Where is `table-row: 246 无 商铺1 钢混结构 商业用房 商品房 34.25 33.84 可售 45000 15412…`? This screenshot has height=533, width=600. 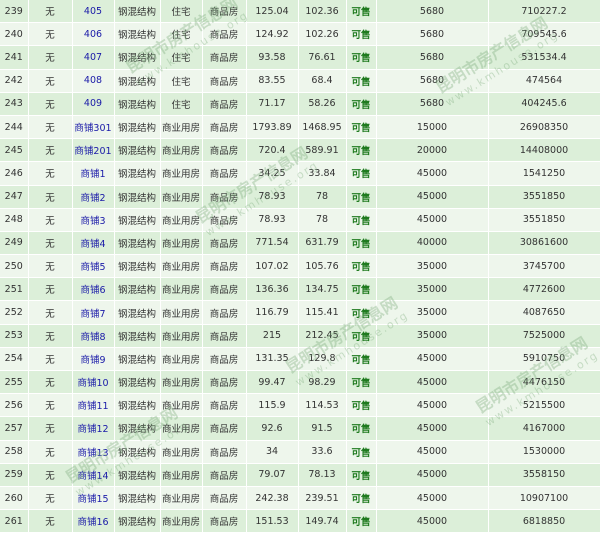
table-row: 246 无 商铺1 钢混结构 商业用房 商品房 34.25 33.84 可售 45000 15412… is located at coordinates (300, 173).